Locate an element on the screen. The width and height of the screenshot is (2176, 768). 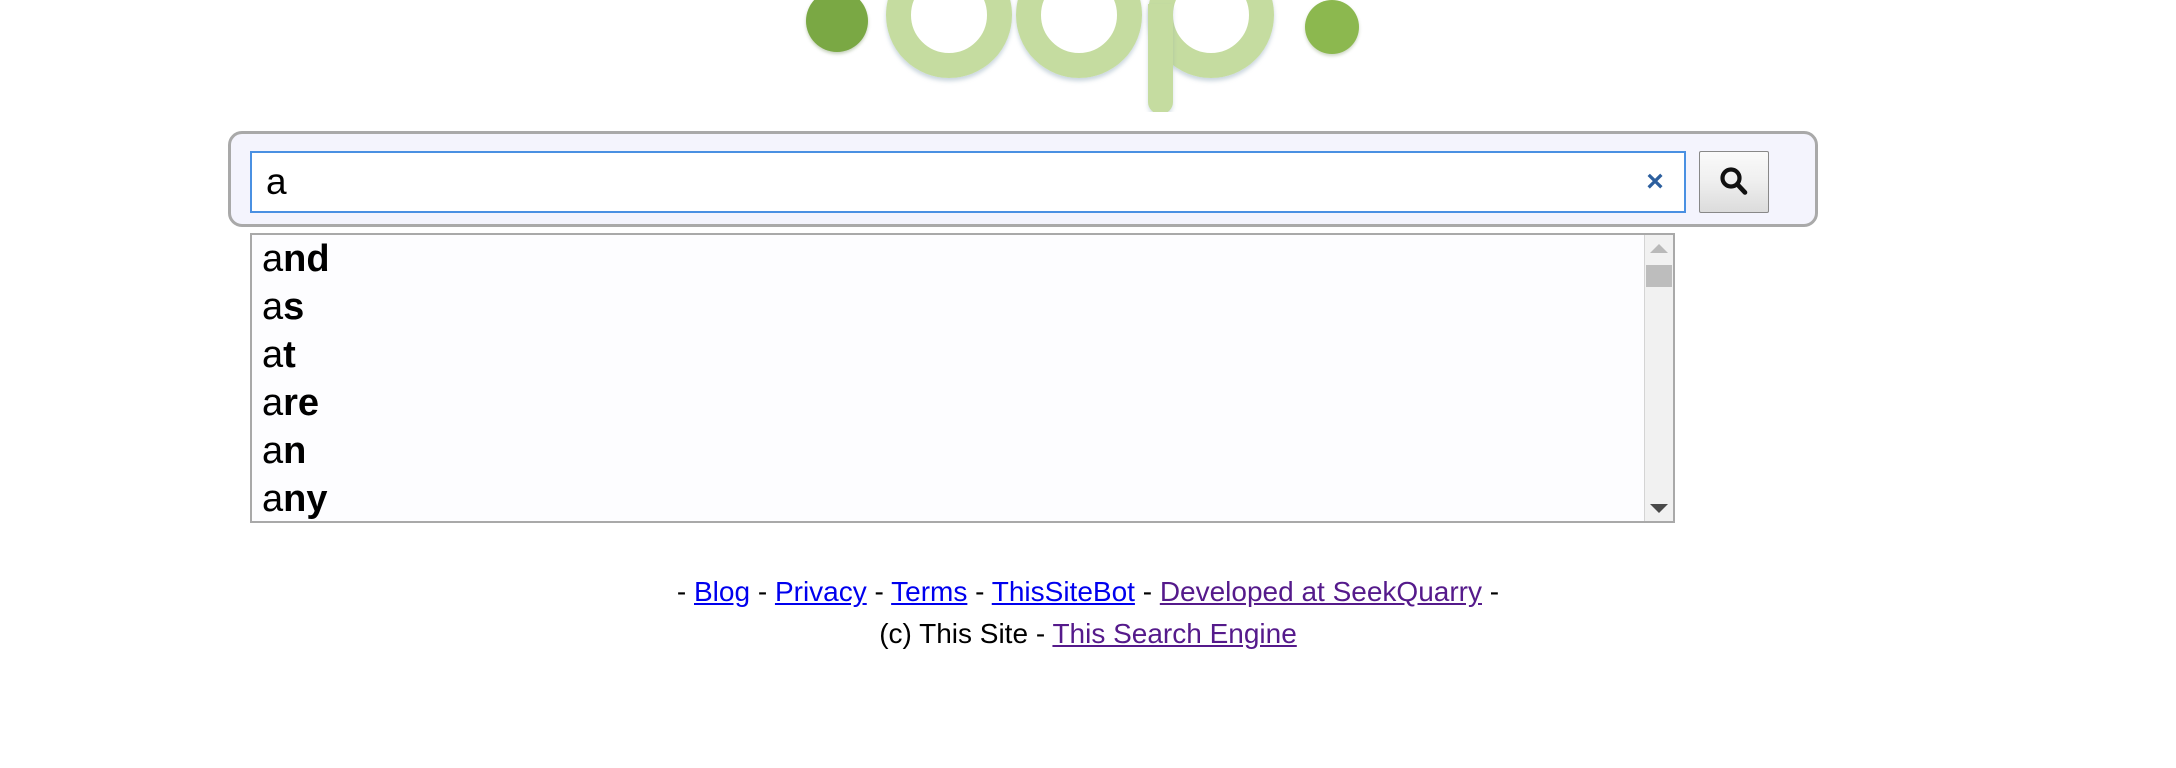
search-input-wrapper: × is located at coordinates (968, 182).